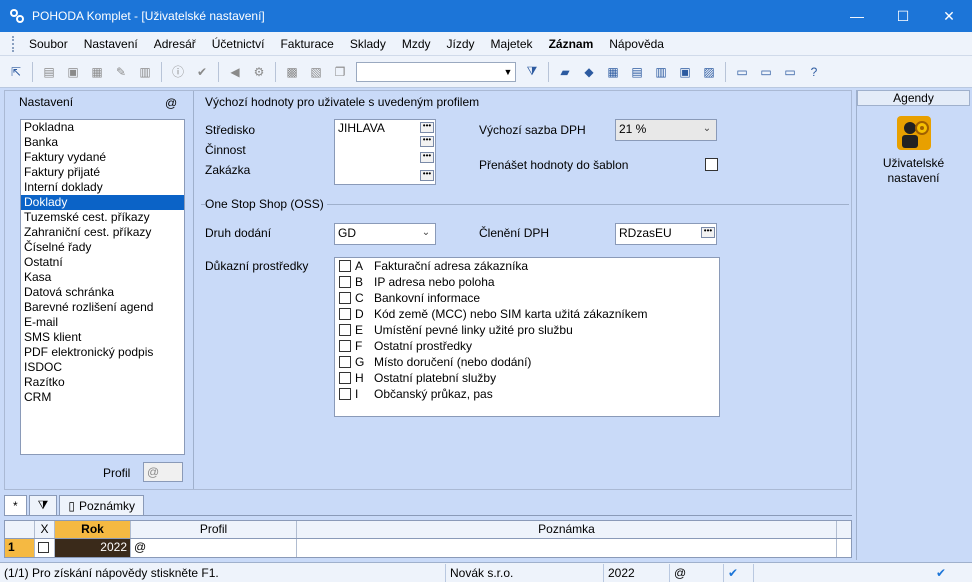  Describe the element at coordinates (102, 397) in the screenshot. I see `list-item: CRM` at that location.